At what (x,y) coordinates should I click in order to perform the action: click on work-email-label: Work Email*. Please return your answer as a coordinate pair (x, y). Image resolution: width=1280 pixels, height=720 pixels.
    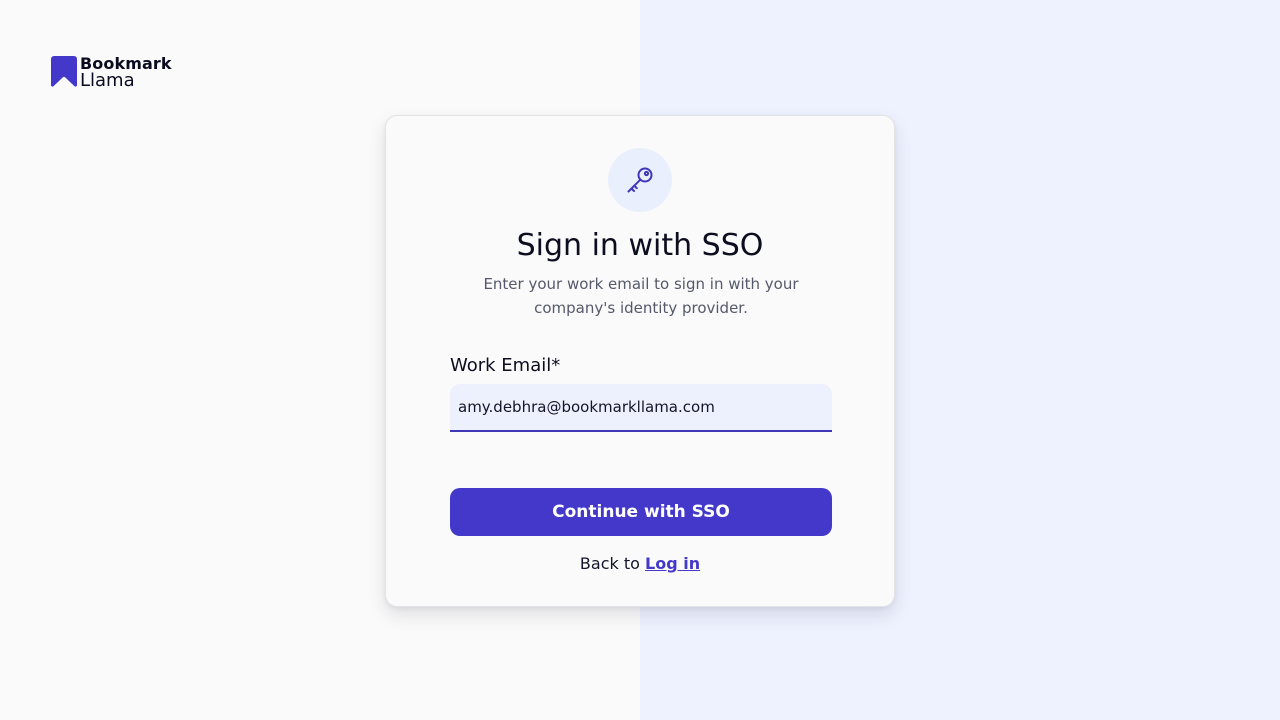
    Looking at the image, I should click on (505, 365).